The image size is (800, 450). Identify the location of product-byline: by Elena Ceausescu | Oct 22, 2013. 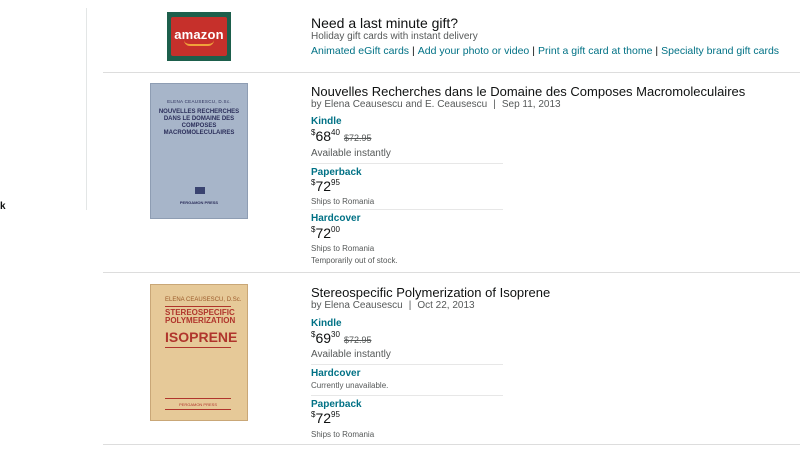
(393, 305).